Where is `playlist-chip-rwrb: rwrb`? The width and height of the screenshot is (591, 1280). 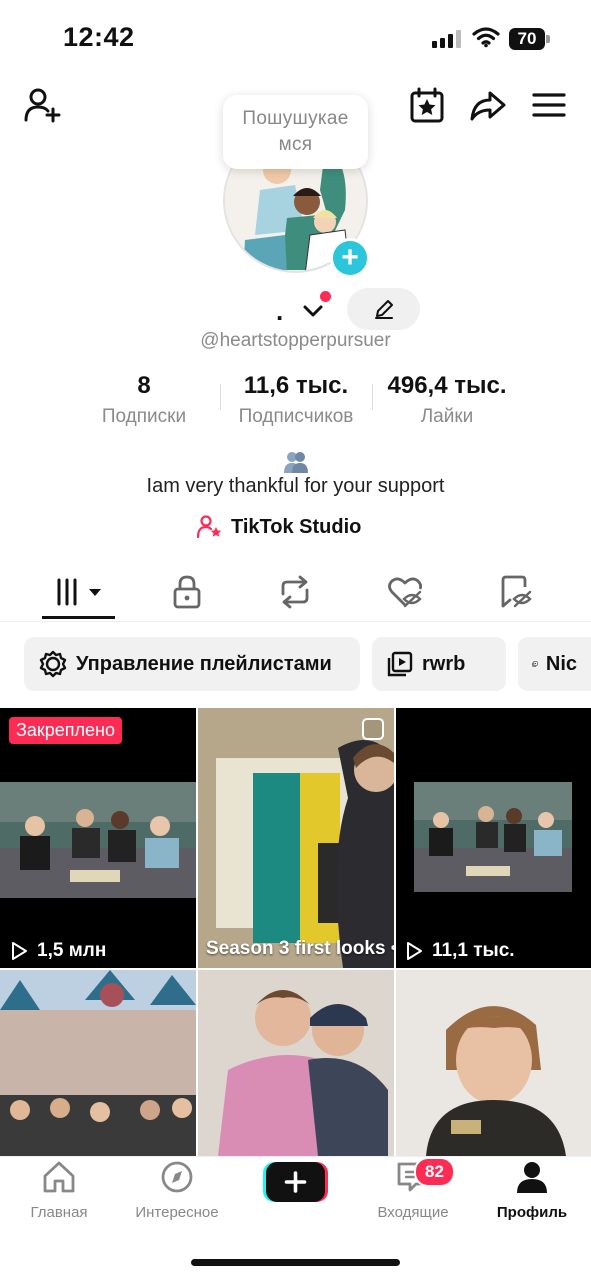 playlist-chip-rwrb: rwrb is located at coordinates (439, 664).